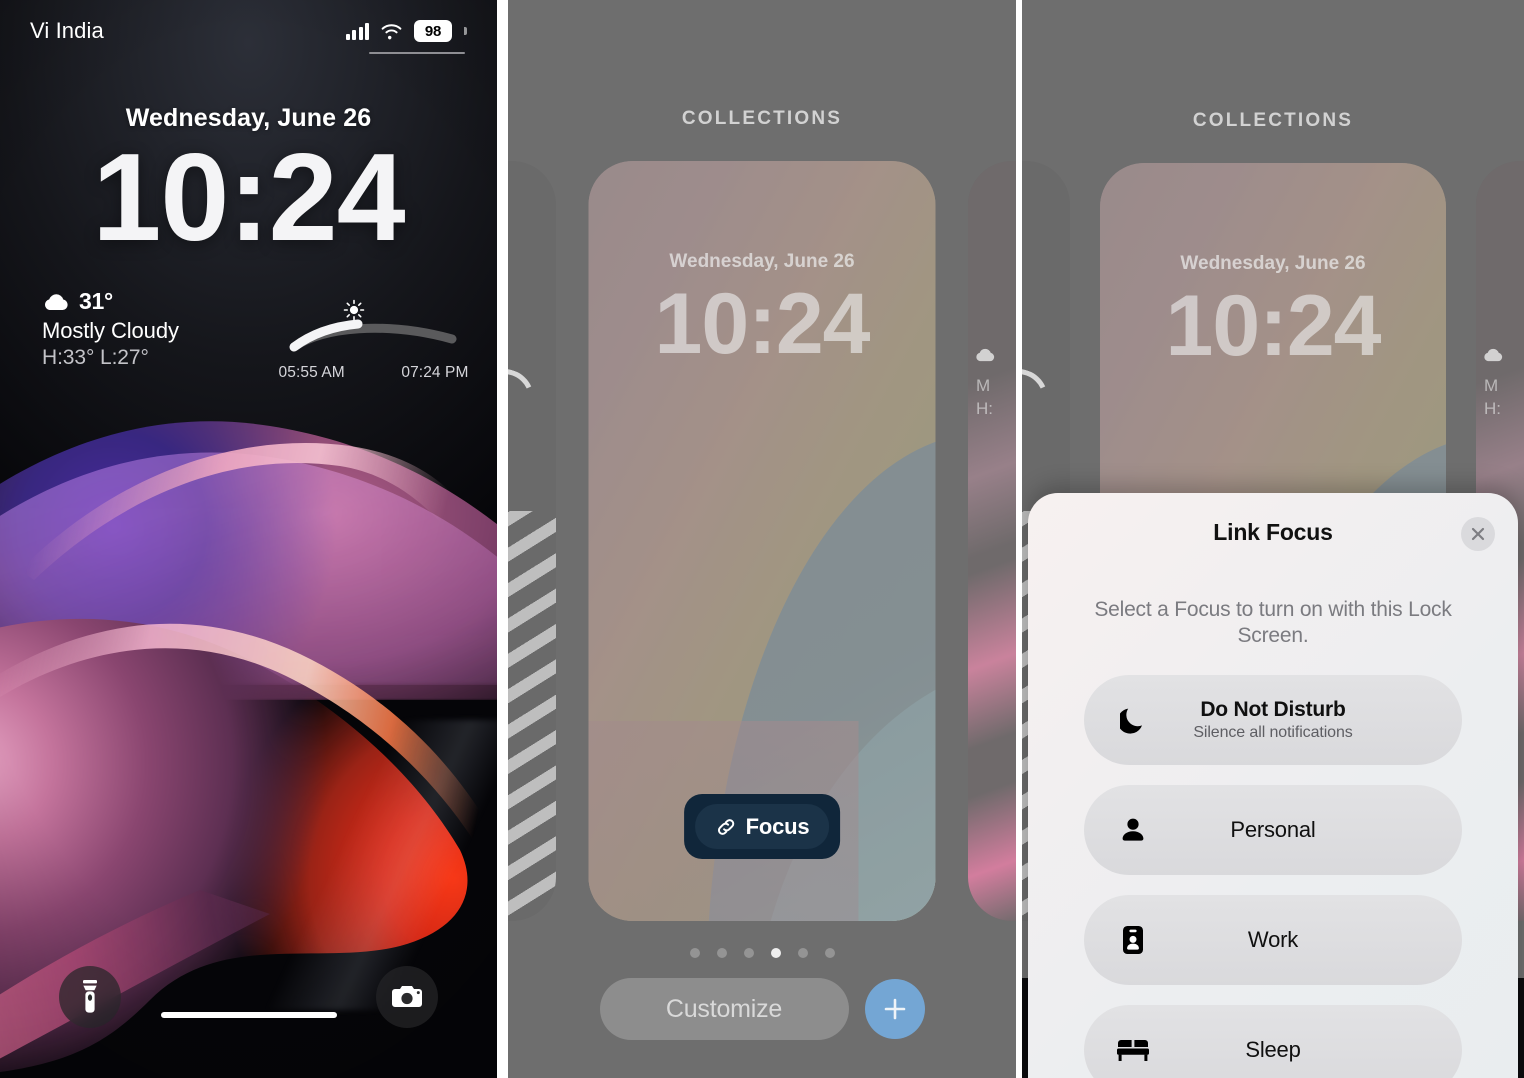 The image size is (1524, 1078). Describe the element at coordinates (374, 373) in the screenshot. I see `sun-times: 05:55 AM 07:24 PM` at that location.